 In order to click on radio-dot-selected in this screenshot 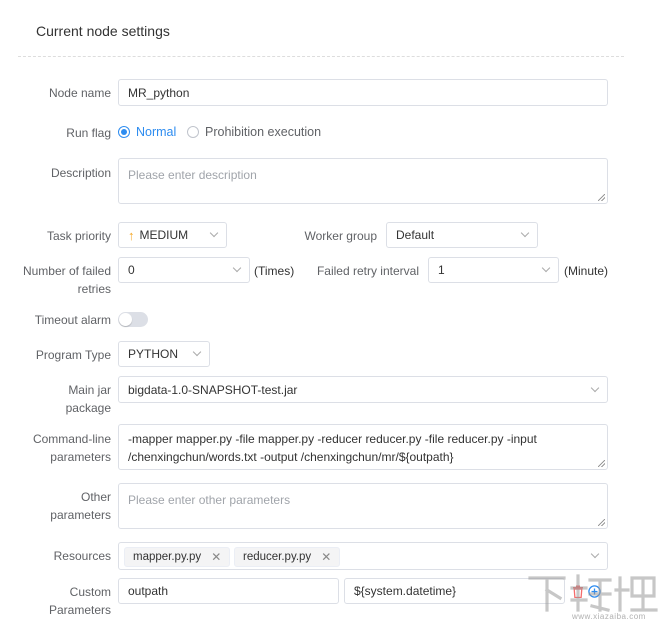, I will do `click(124, 132)`.